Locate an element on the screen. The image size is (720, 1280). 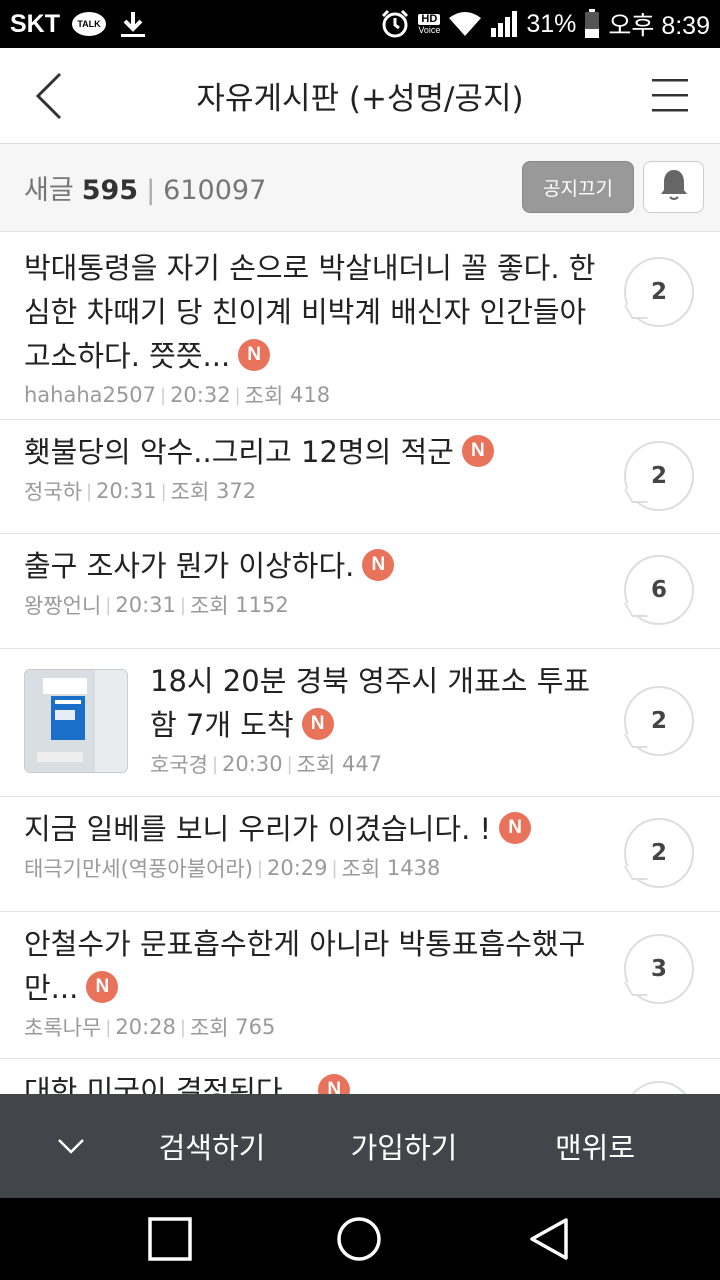
post-count: 새글 595 | 610097 is located at coordinates (145, 187).